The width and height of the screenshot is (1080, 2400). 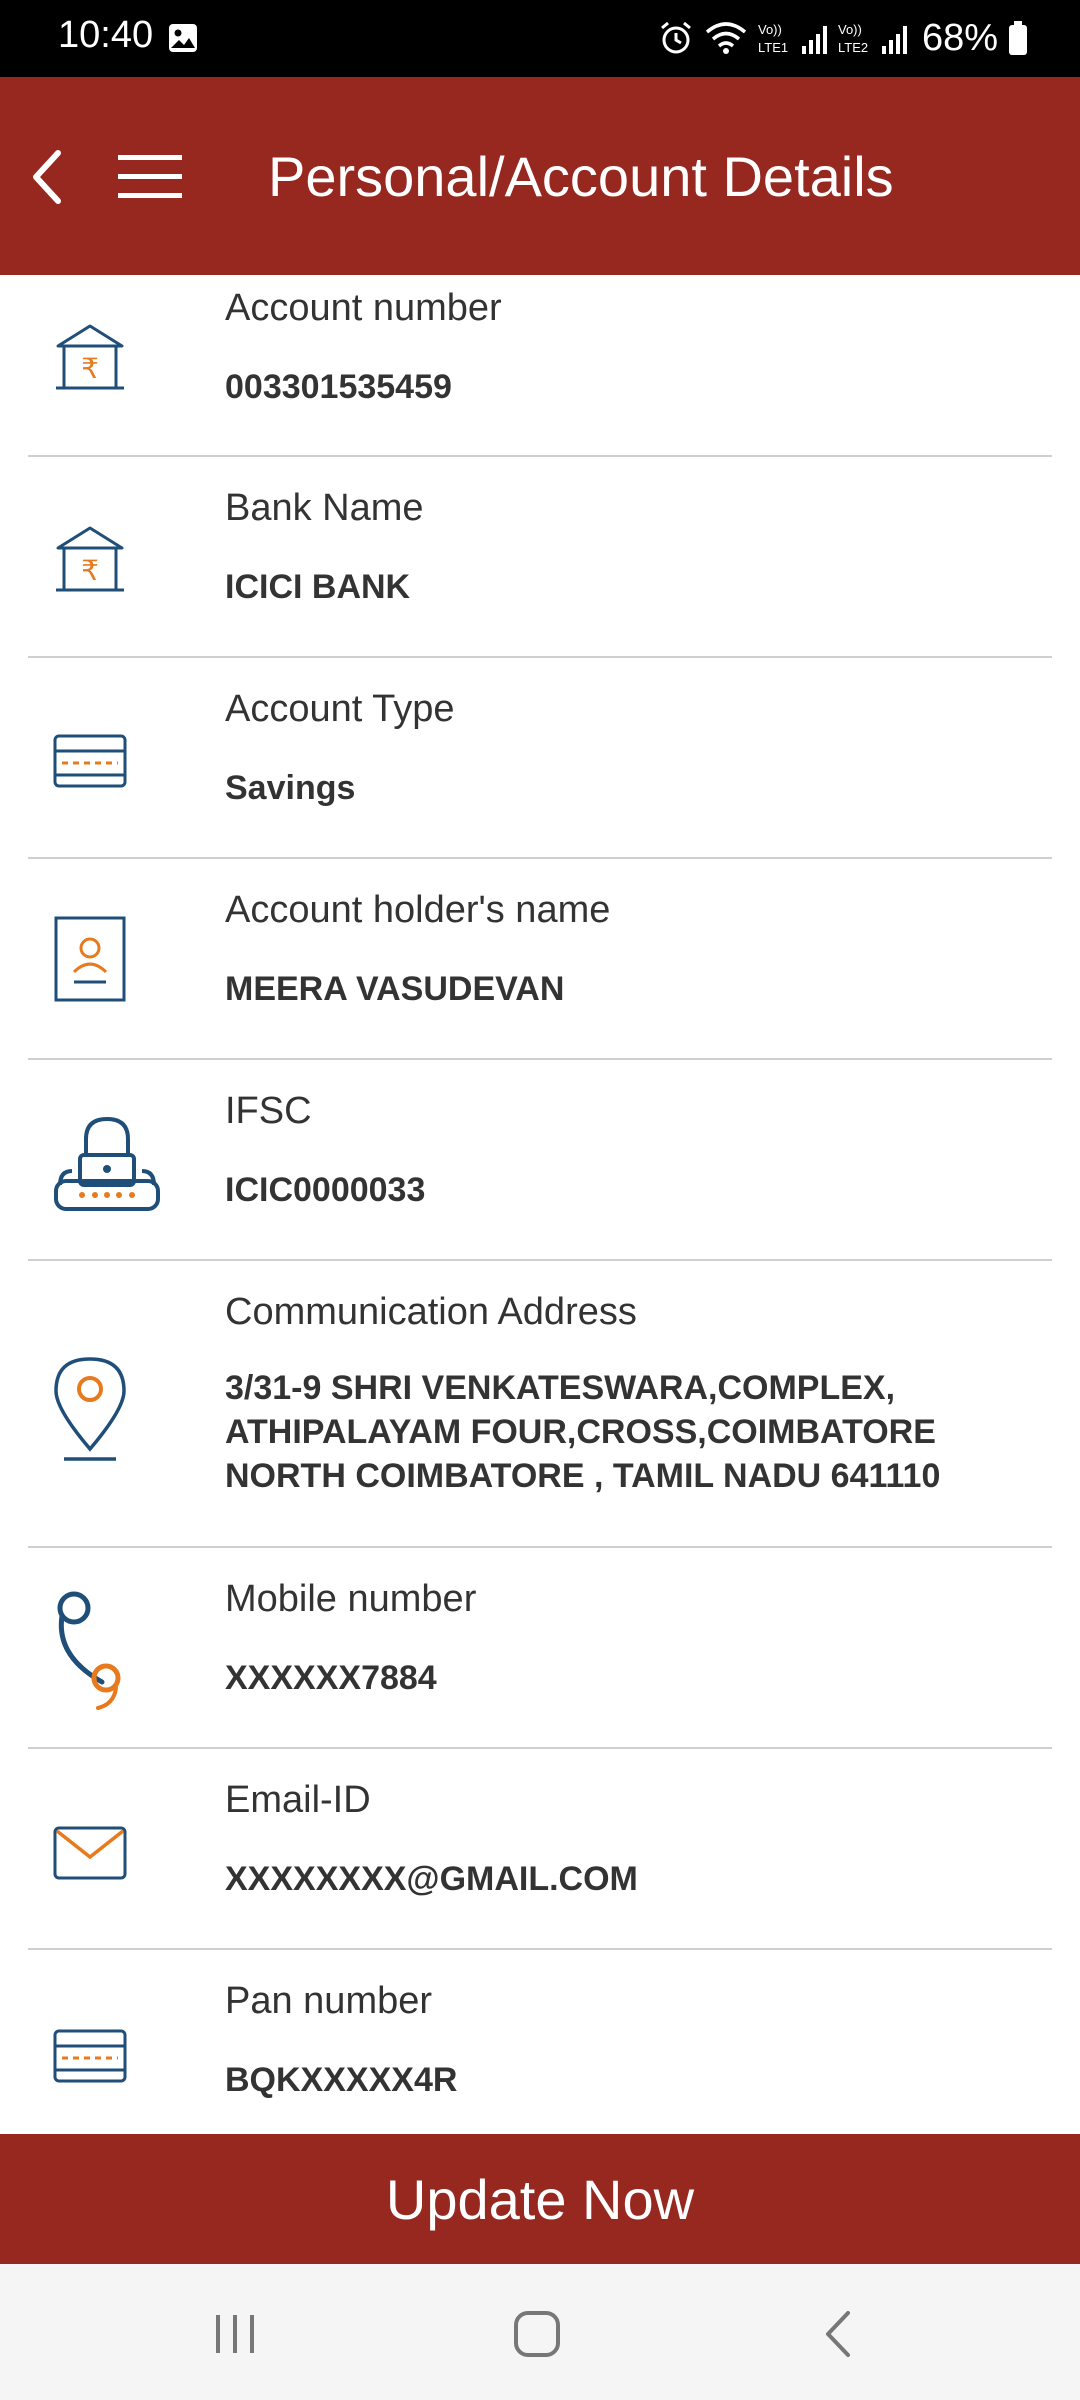 I want to click on detail-row-mobile-number: Mobile number XXXXXX7884, so click(x=540, y=1648).